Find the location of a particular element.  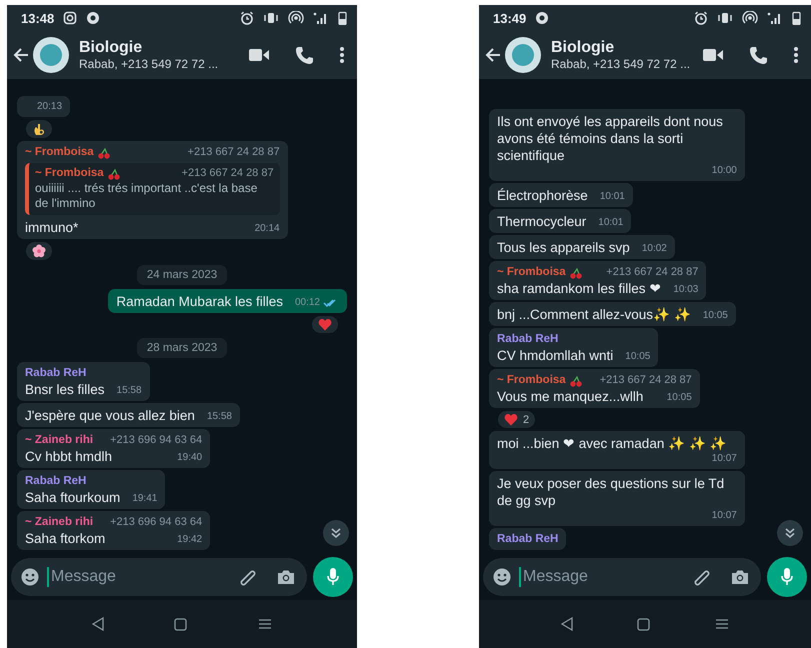

message-text: Ramadan Mubarak les filles is located at coordinates (199, 301).